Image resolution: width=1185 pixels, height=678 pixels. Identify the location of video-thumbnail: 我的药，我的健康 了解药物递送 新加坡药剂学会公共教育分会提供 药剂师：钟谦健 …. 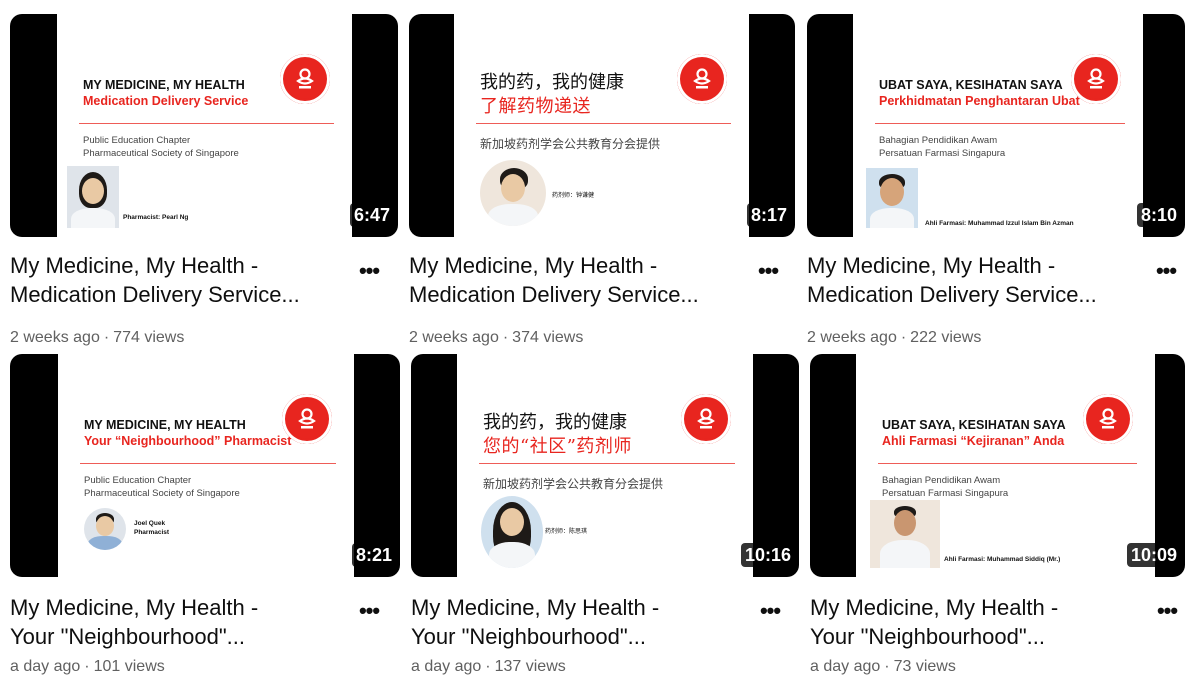
(602, 125).